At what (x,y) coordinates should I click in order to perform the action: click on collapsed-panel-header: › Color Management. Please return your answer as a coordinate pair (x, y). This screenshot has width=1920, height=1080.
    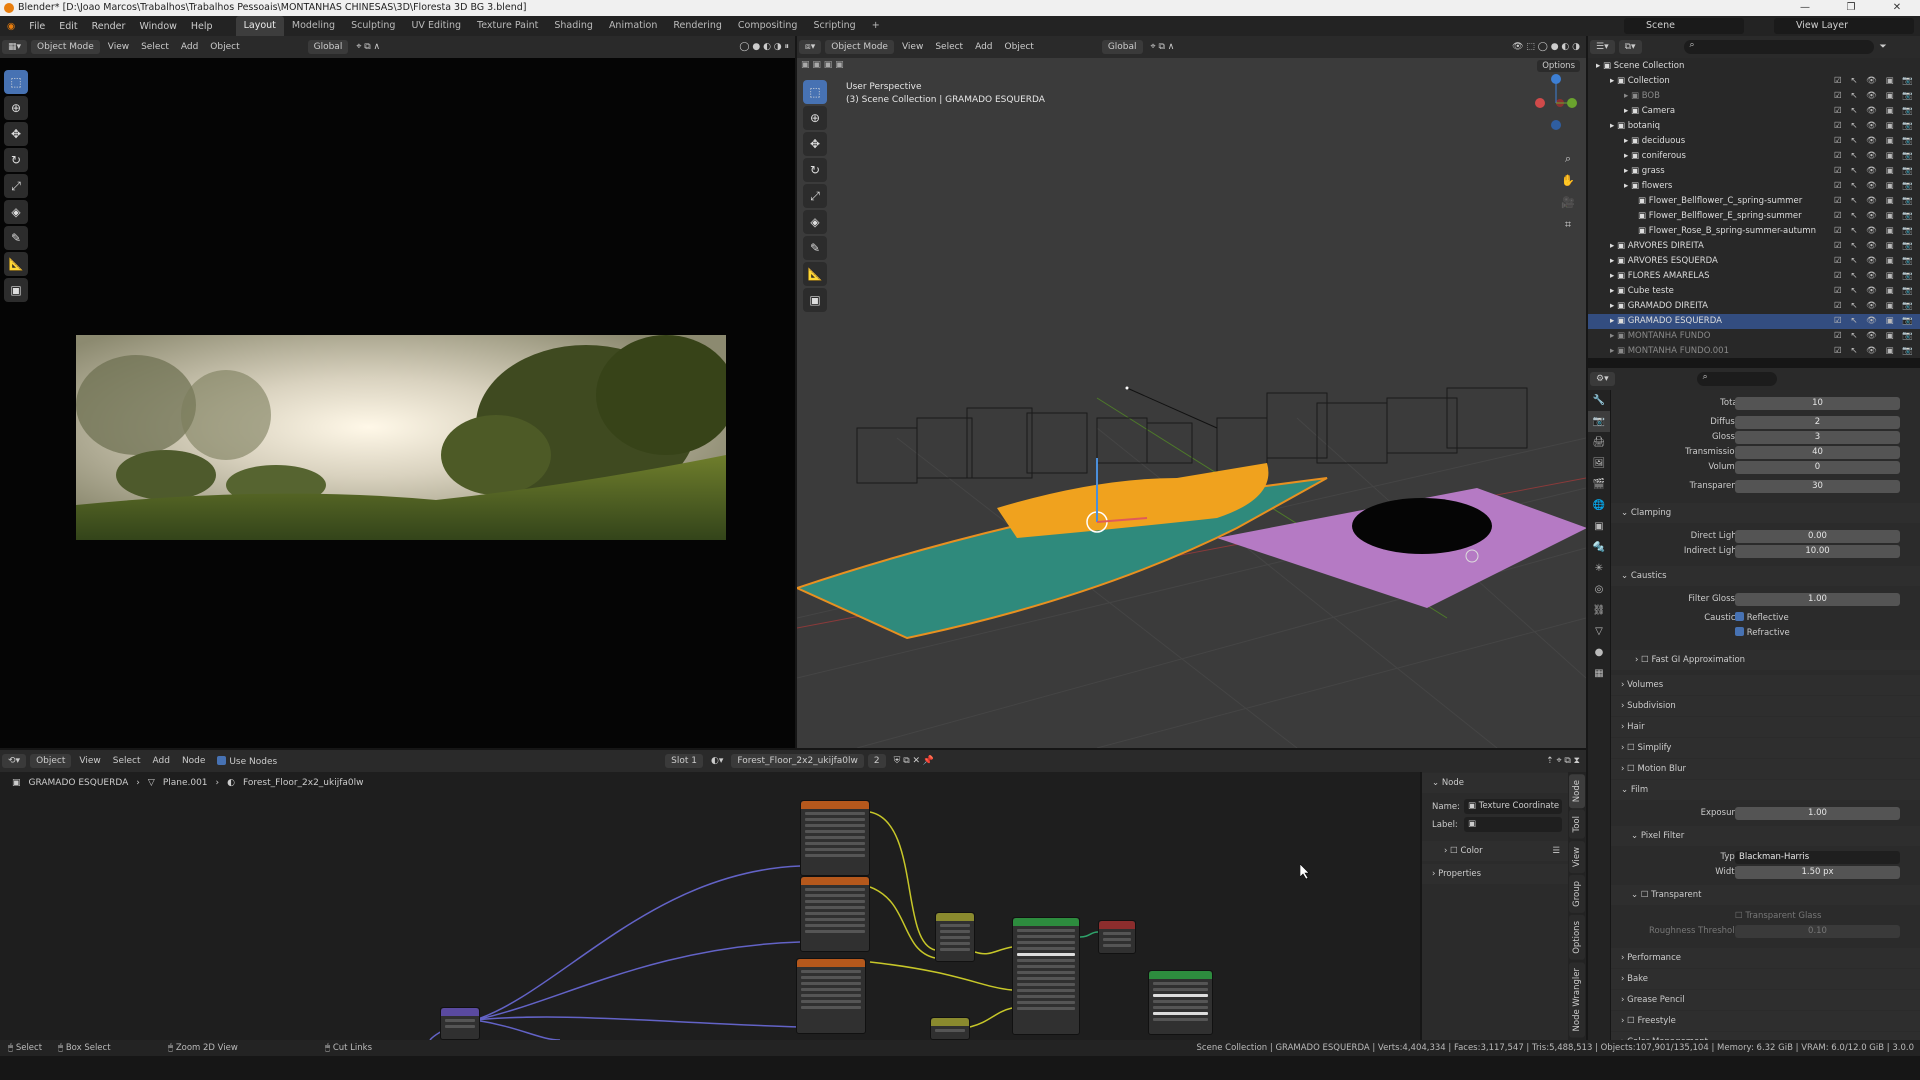
    Looking at the image, I should click on (1765, 1036).